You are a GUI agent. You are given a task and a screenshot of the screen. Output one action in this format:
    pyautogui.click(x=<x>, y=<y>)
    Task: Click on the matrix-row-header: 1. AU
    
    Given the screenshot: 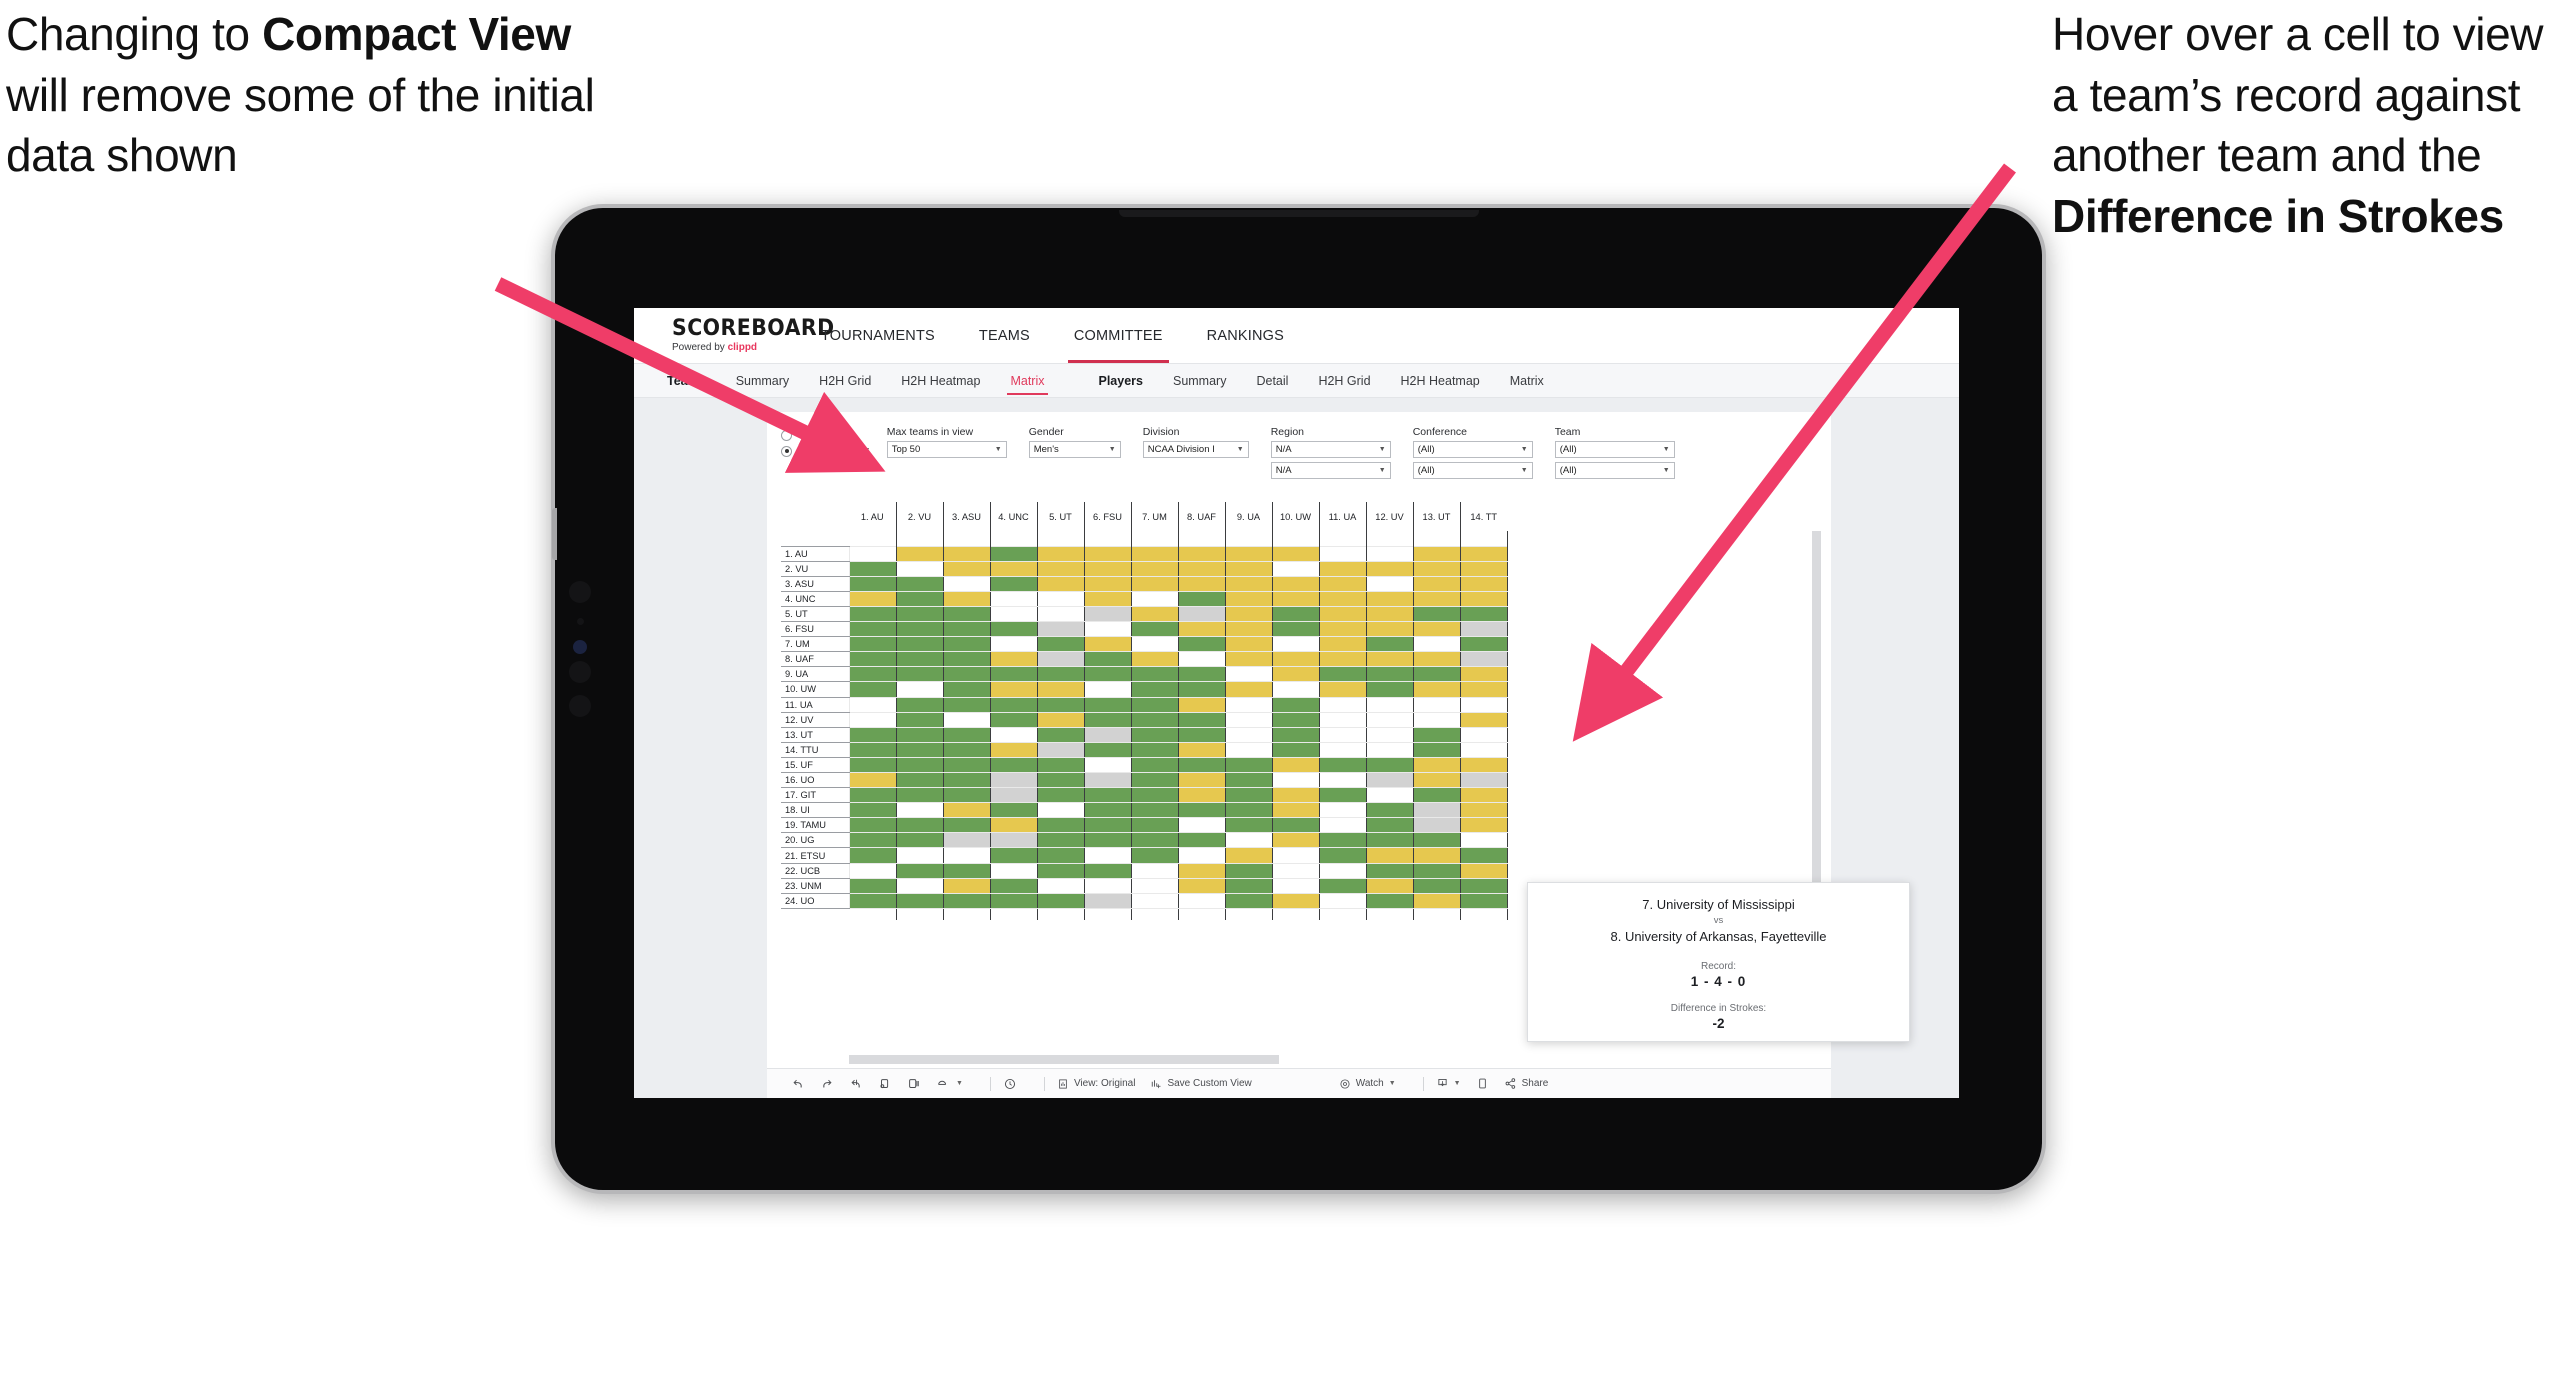 What is the action you would take?
    pyautogui.click(x=815, y=553)
    